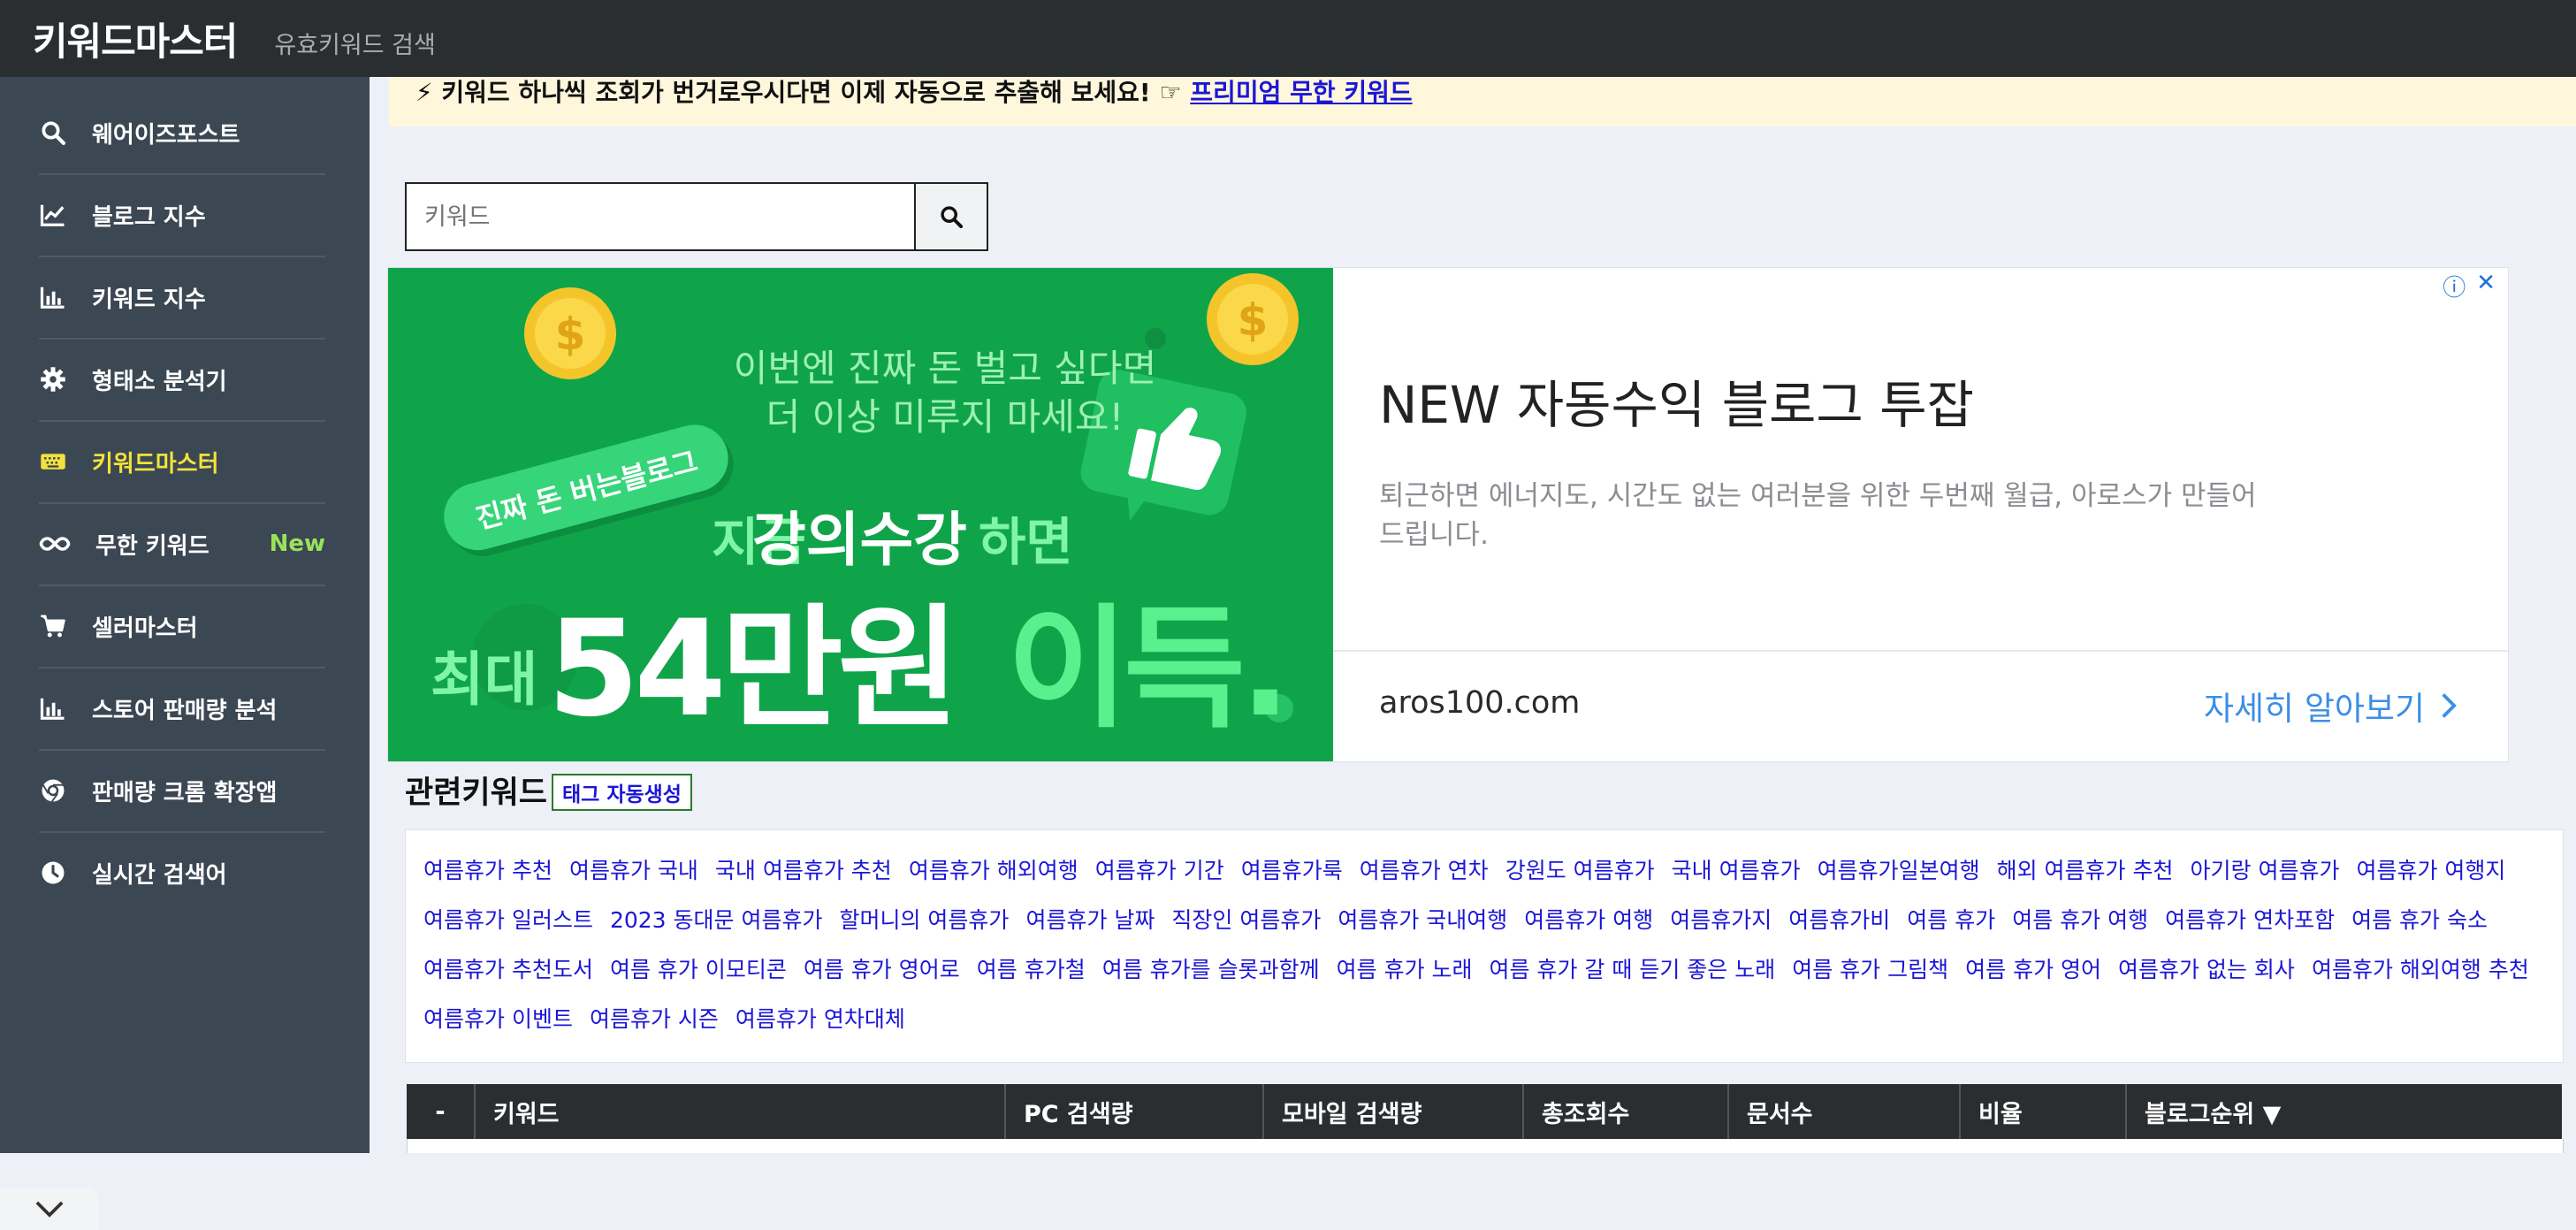  I want to click on tag-autogenerate-button: 태그 자동생성, so click(622, 792).